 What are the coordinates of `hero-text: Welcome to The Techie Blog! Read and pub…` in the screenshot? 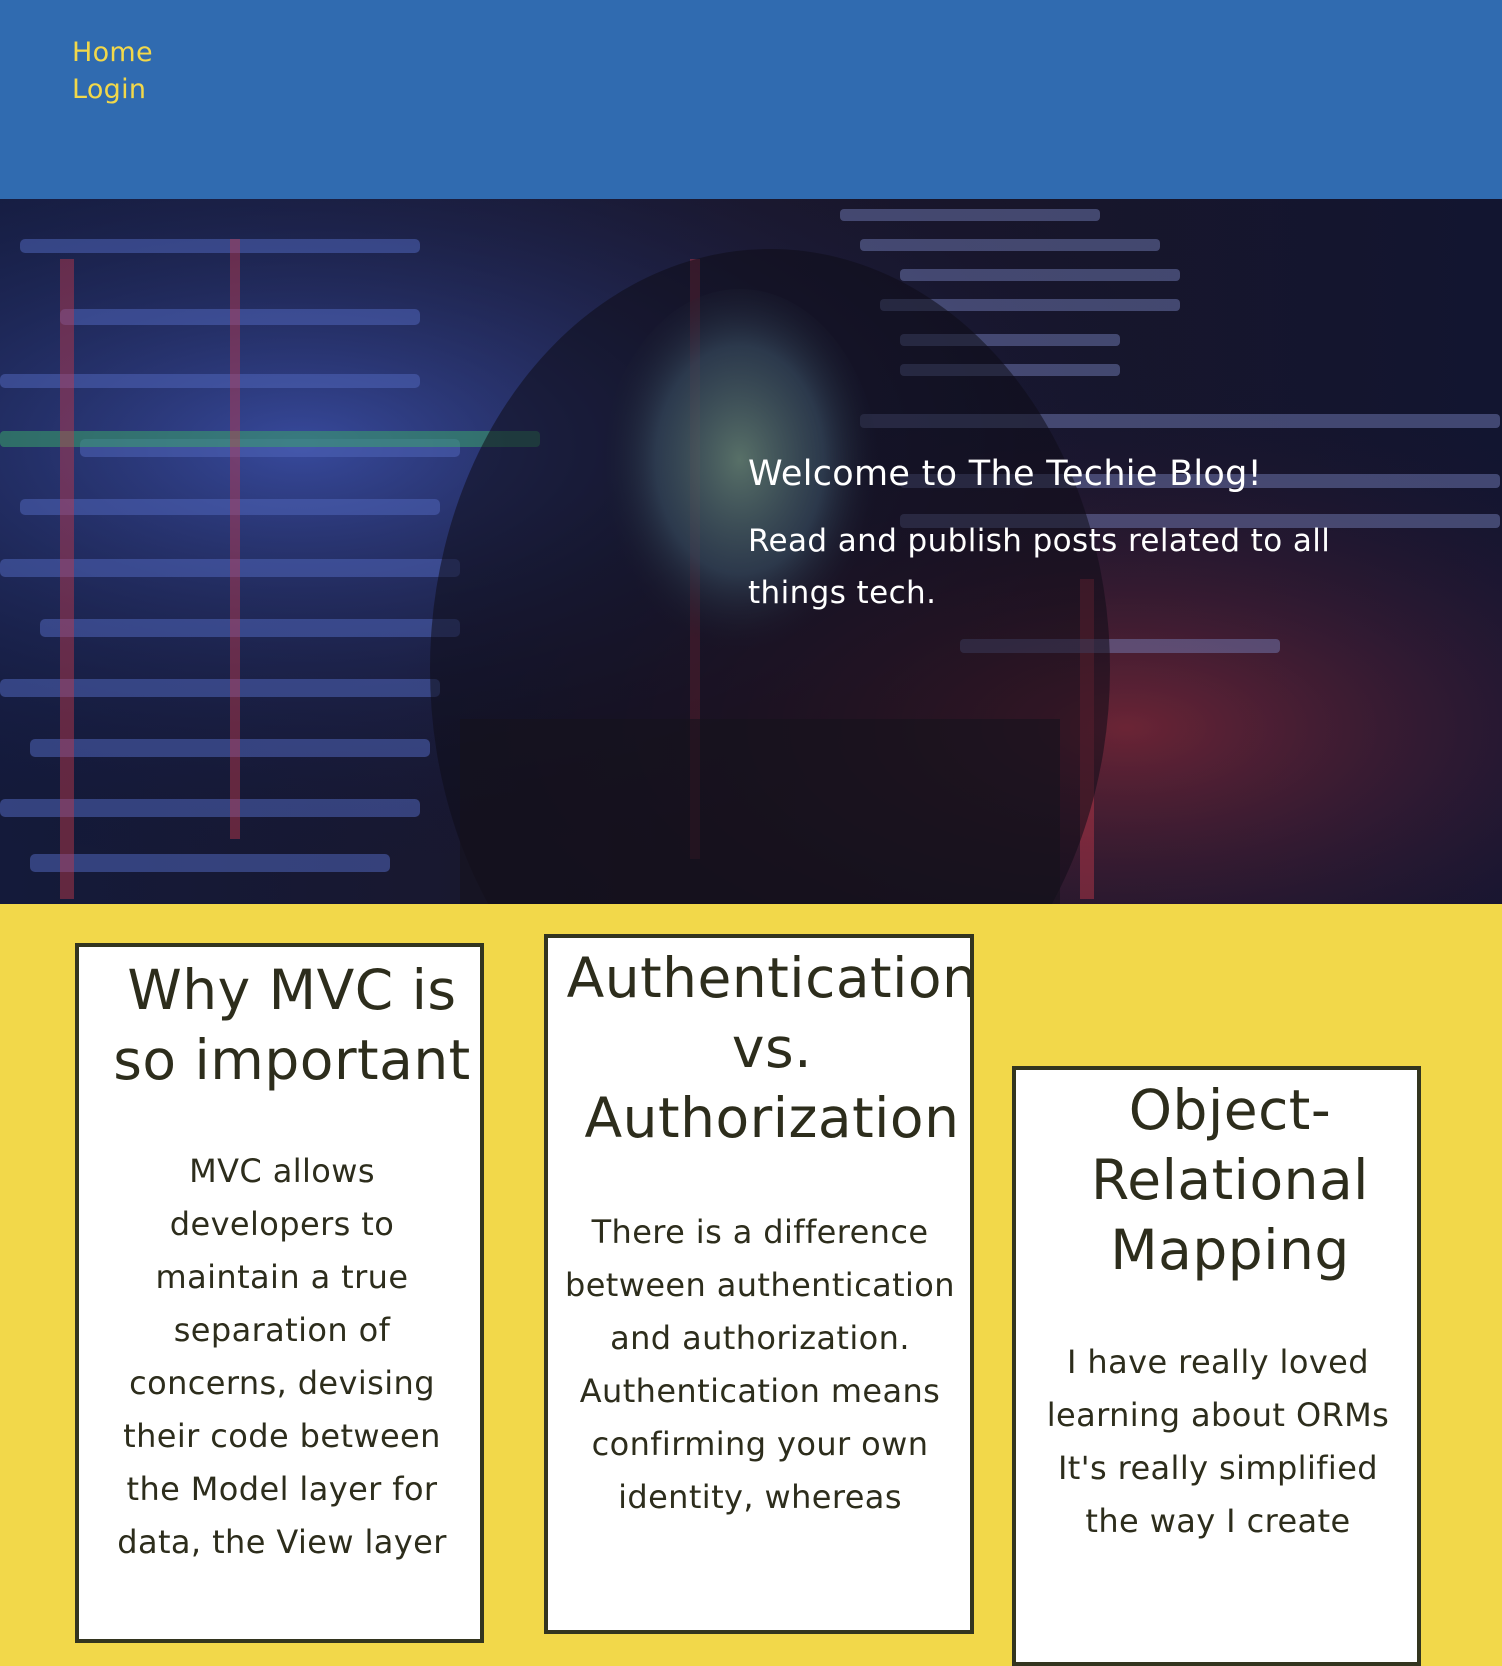 It's located at (1098, 534).